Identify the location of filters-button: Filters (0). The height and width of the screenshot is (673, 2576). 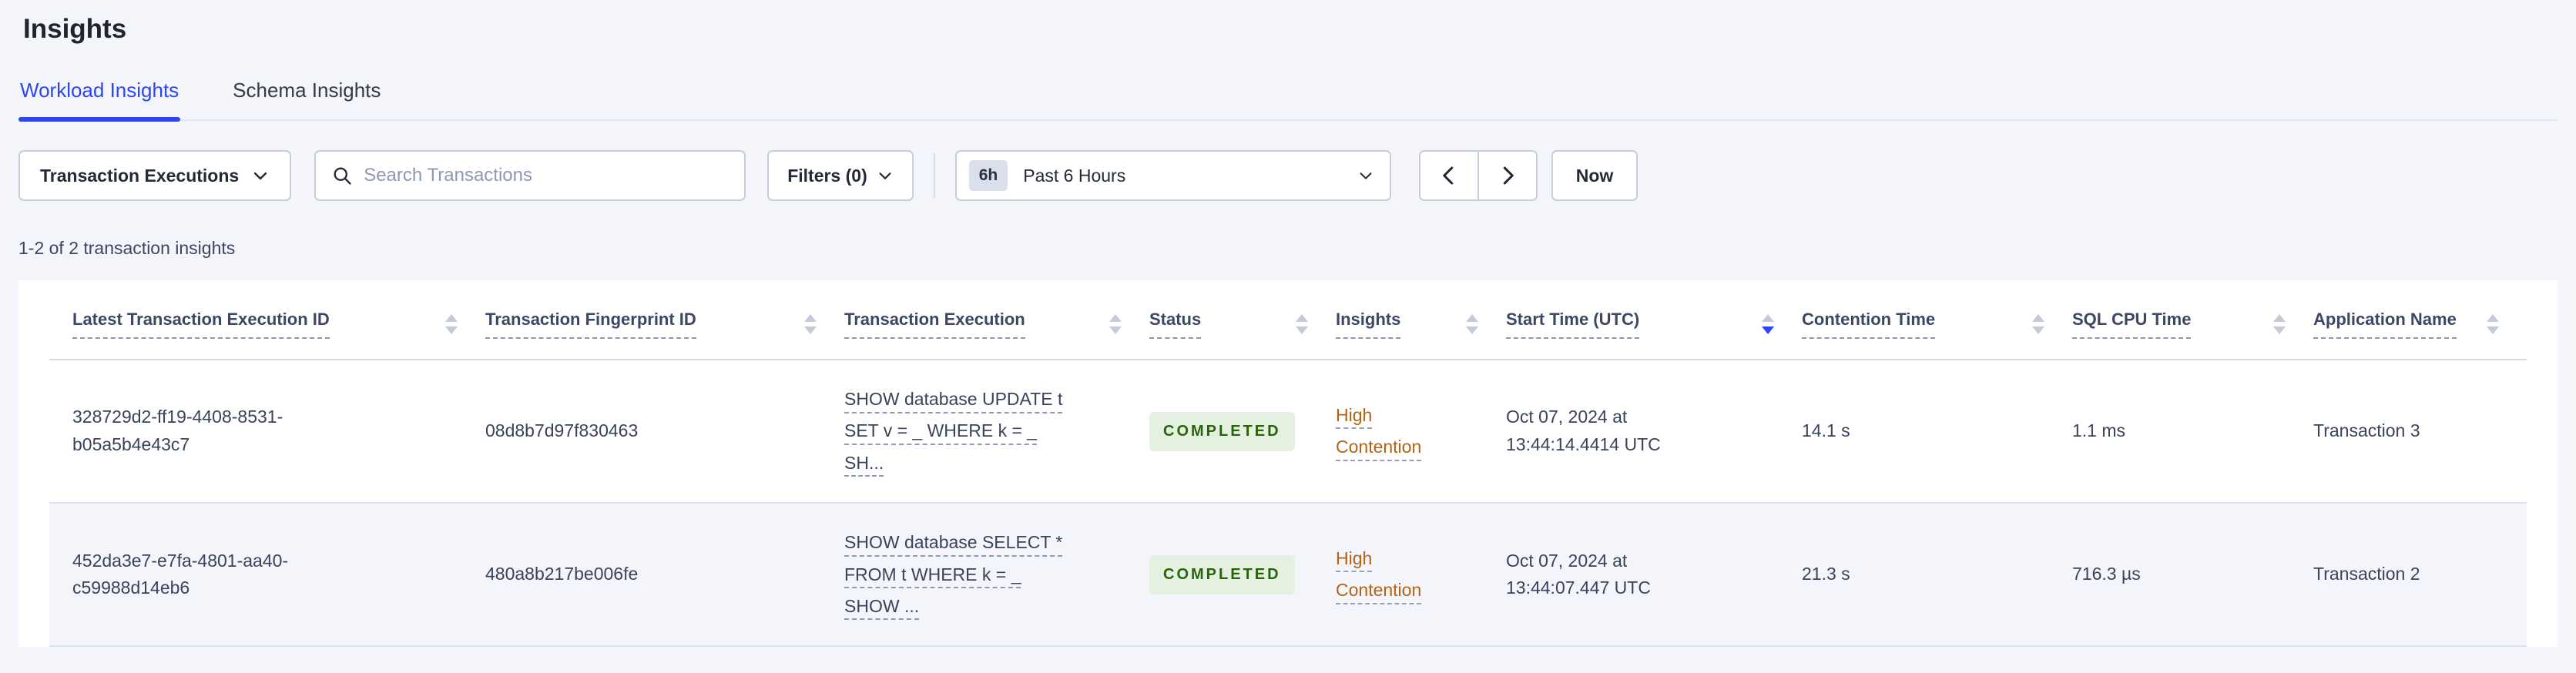
(840, 175).